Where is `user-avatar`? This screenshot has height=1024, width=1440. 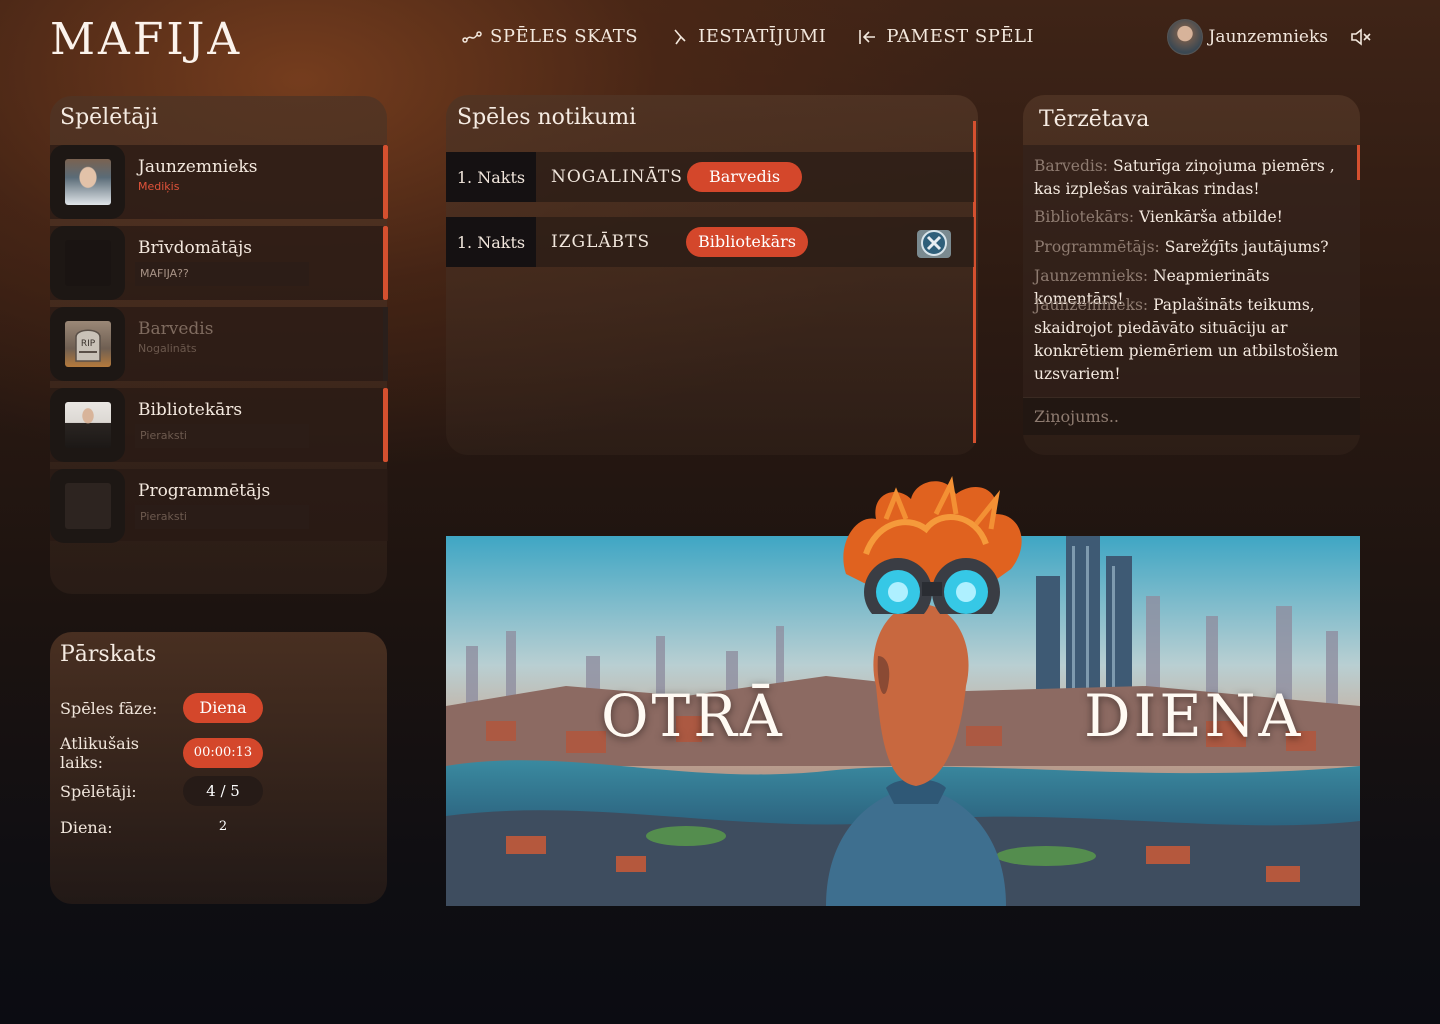 user-avatar is located at coordinates (1184, 37).